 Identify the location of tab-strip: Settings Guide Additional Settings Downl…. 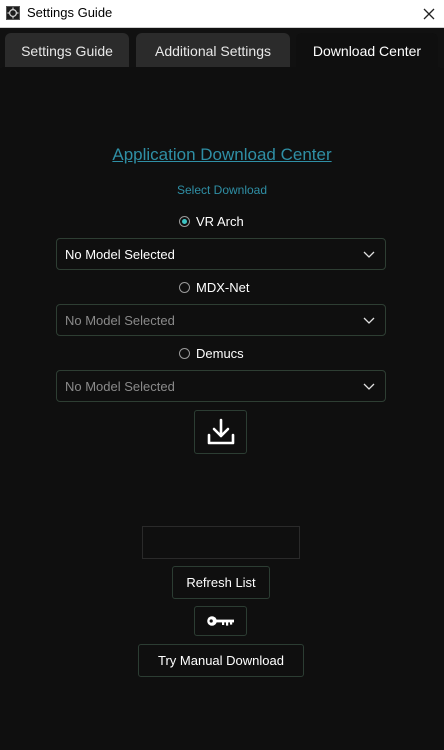
(222, 48).